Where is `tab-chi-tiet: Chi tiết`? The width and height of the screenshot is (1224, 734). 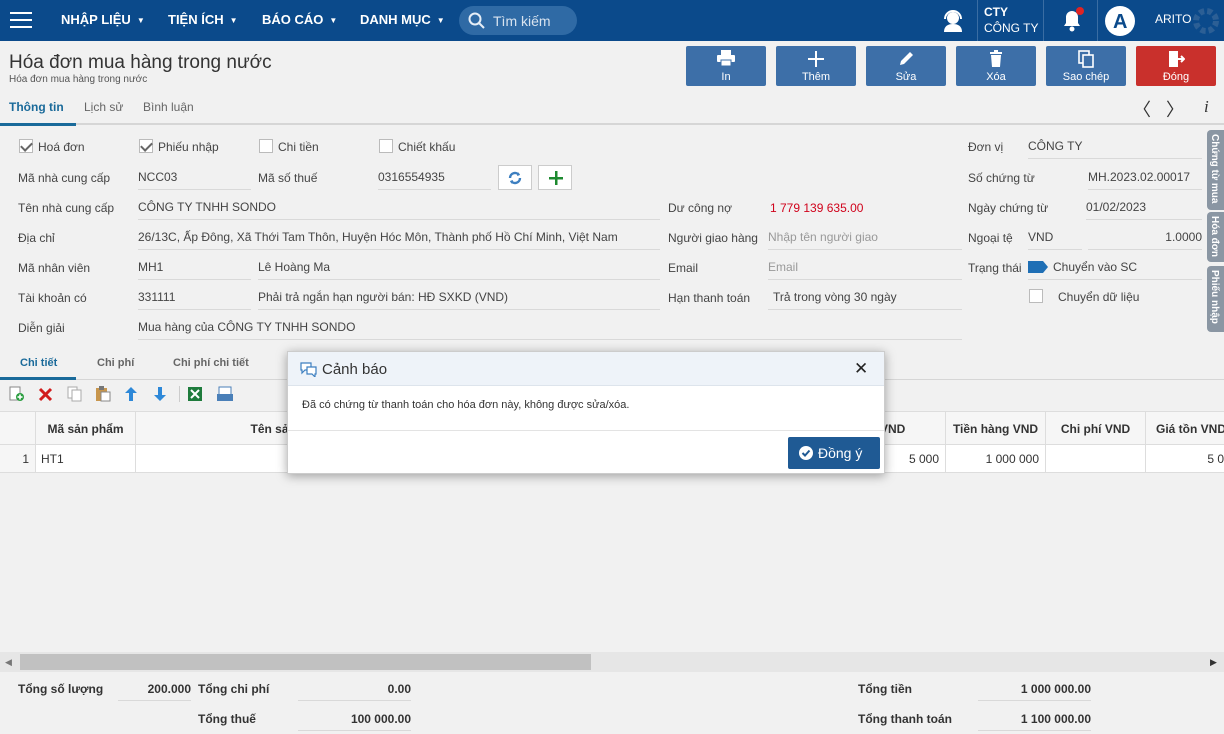
tab-chi-tiet: Chi tiết is located at coordinates (38, 363).